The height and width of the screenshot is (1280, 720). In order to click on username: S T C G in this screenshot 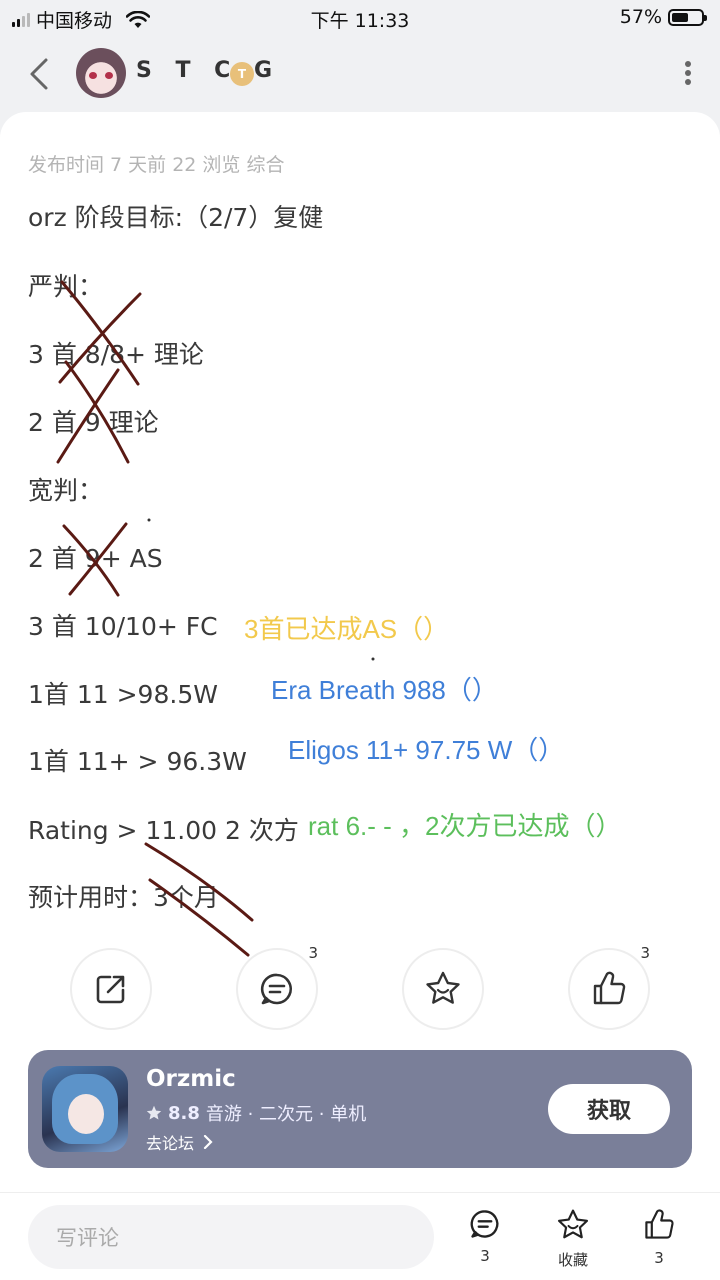, I will do `click(208, 70)`.